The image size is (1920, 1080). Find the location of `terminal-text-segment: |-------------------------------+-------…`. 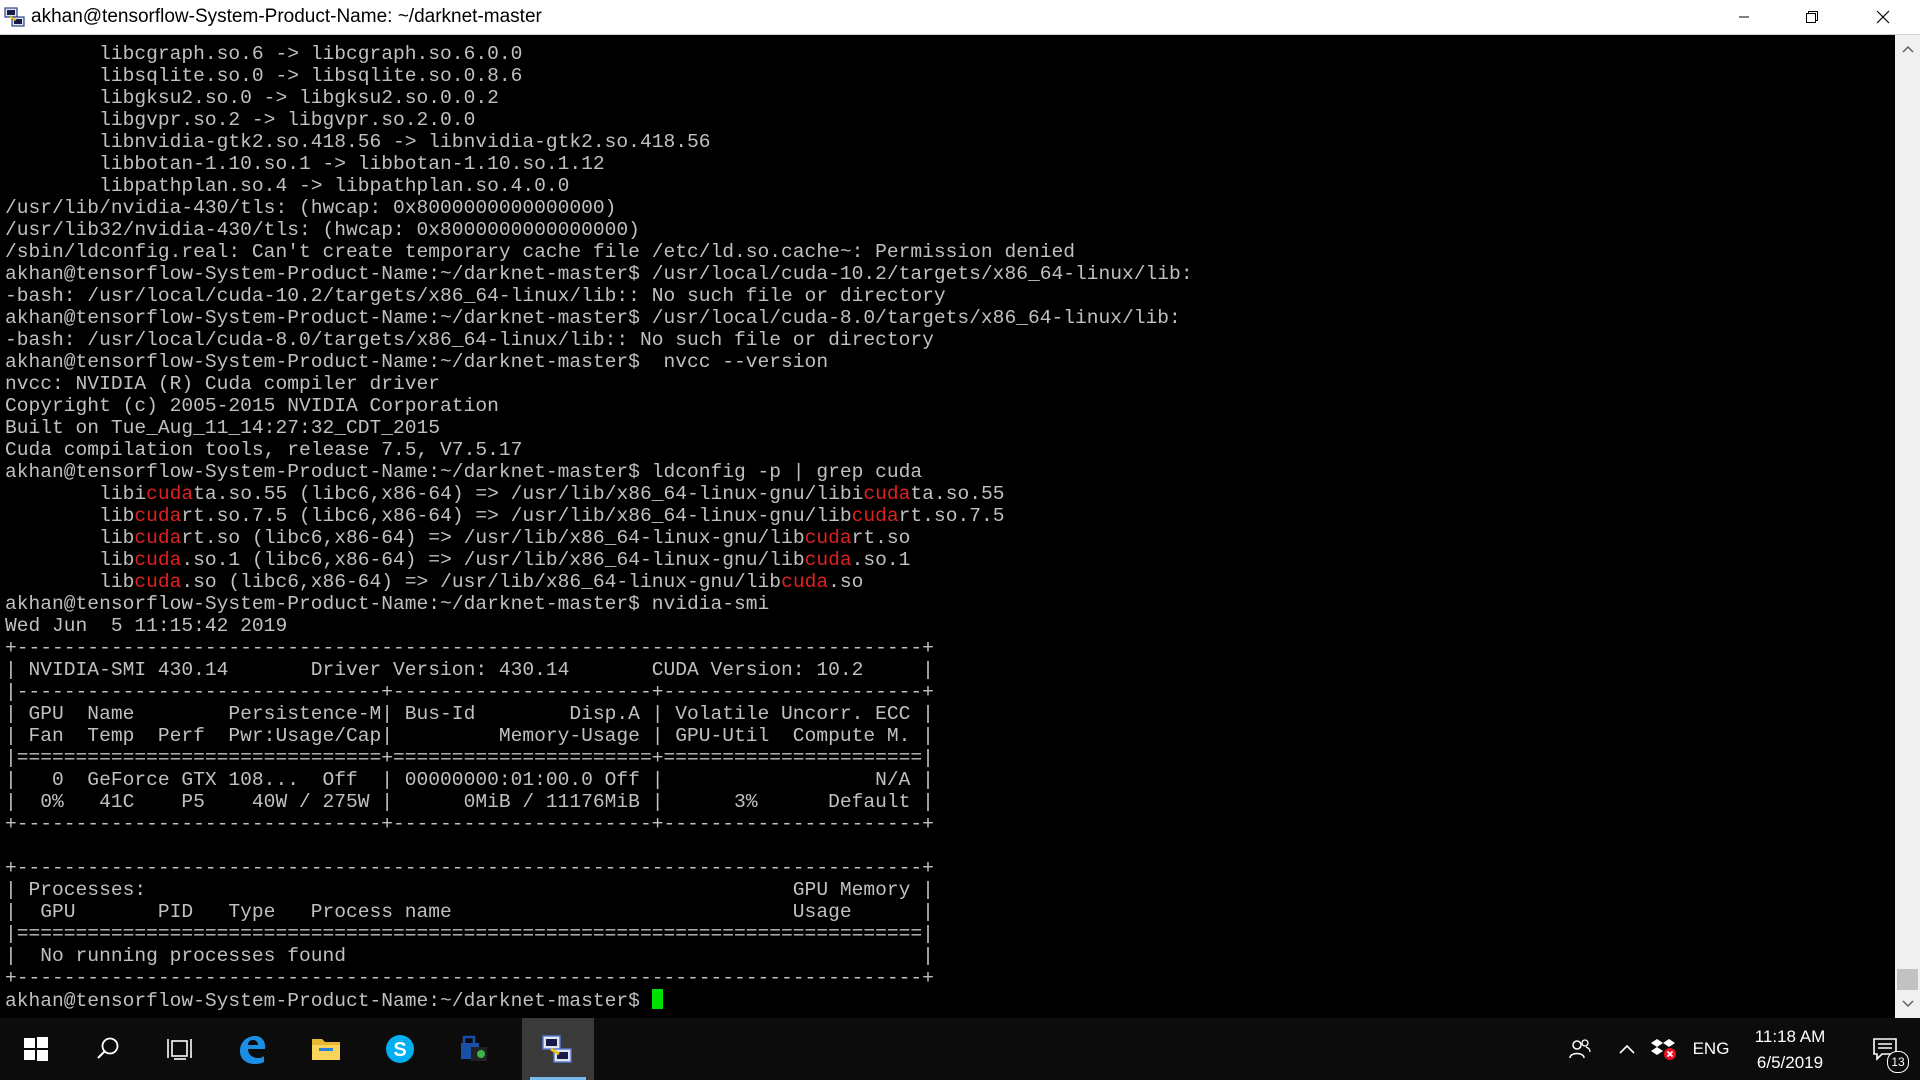

terminal-text-segment: |-------------------------------+-------… is located at coordinates (469, 692).